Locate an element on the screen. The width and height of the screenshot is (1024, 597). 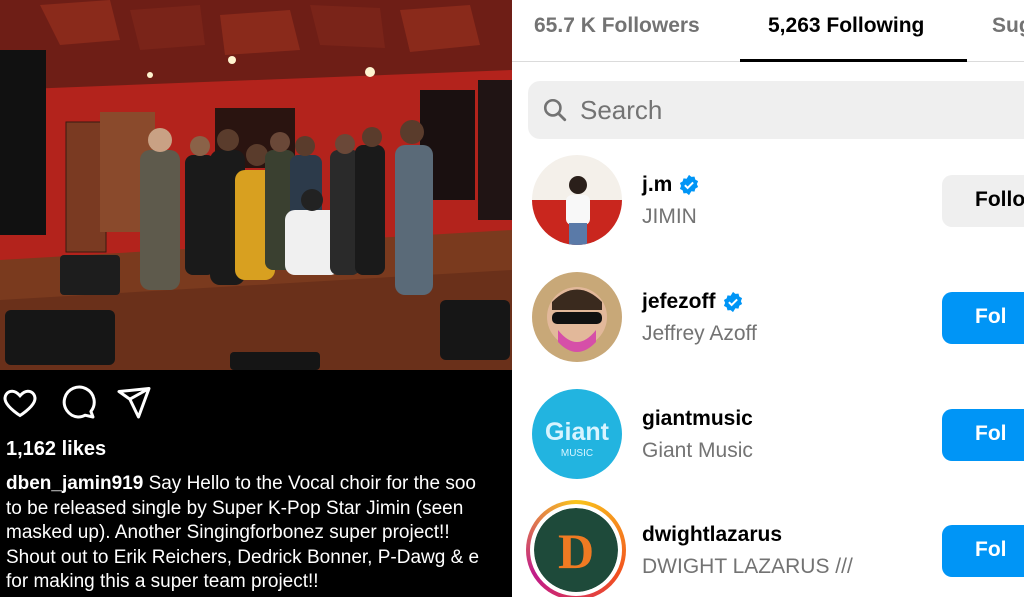
tab-followers: 65.7 K Followers is located at coordinates (617, 26).